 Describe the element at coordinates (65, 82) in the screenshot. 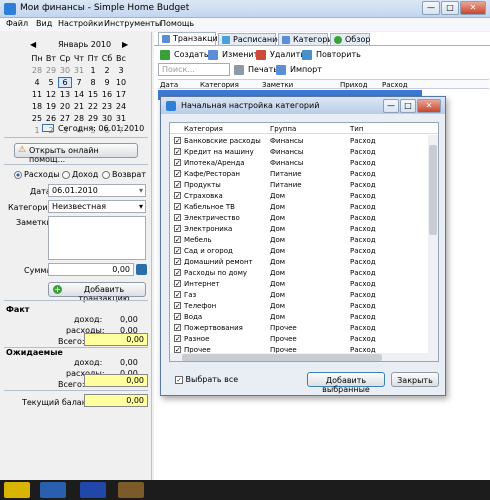

I see `calendar-day-selected: 6` at that location.